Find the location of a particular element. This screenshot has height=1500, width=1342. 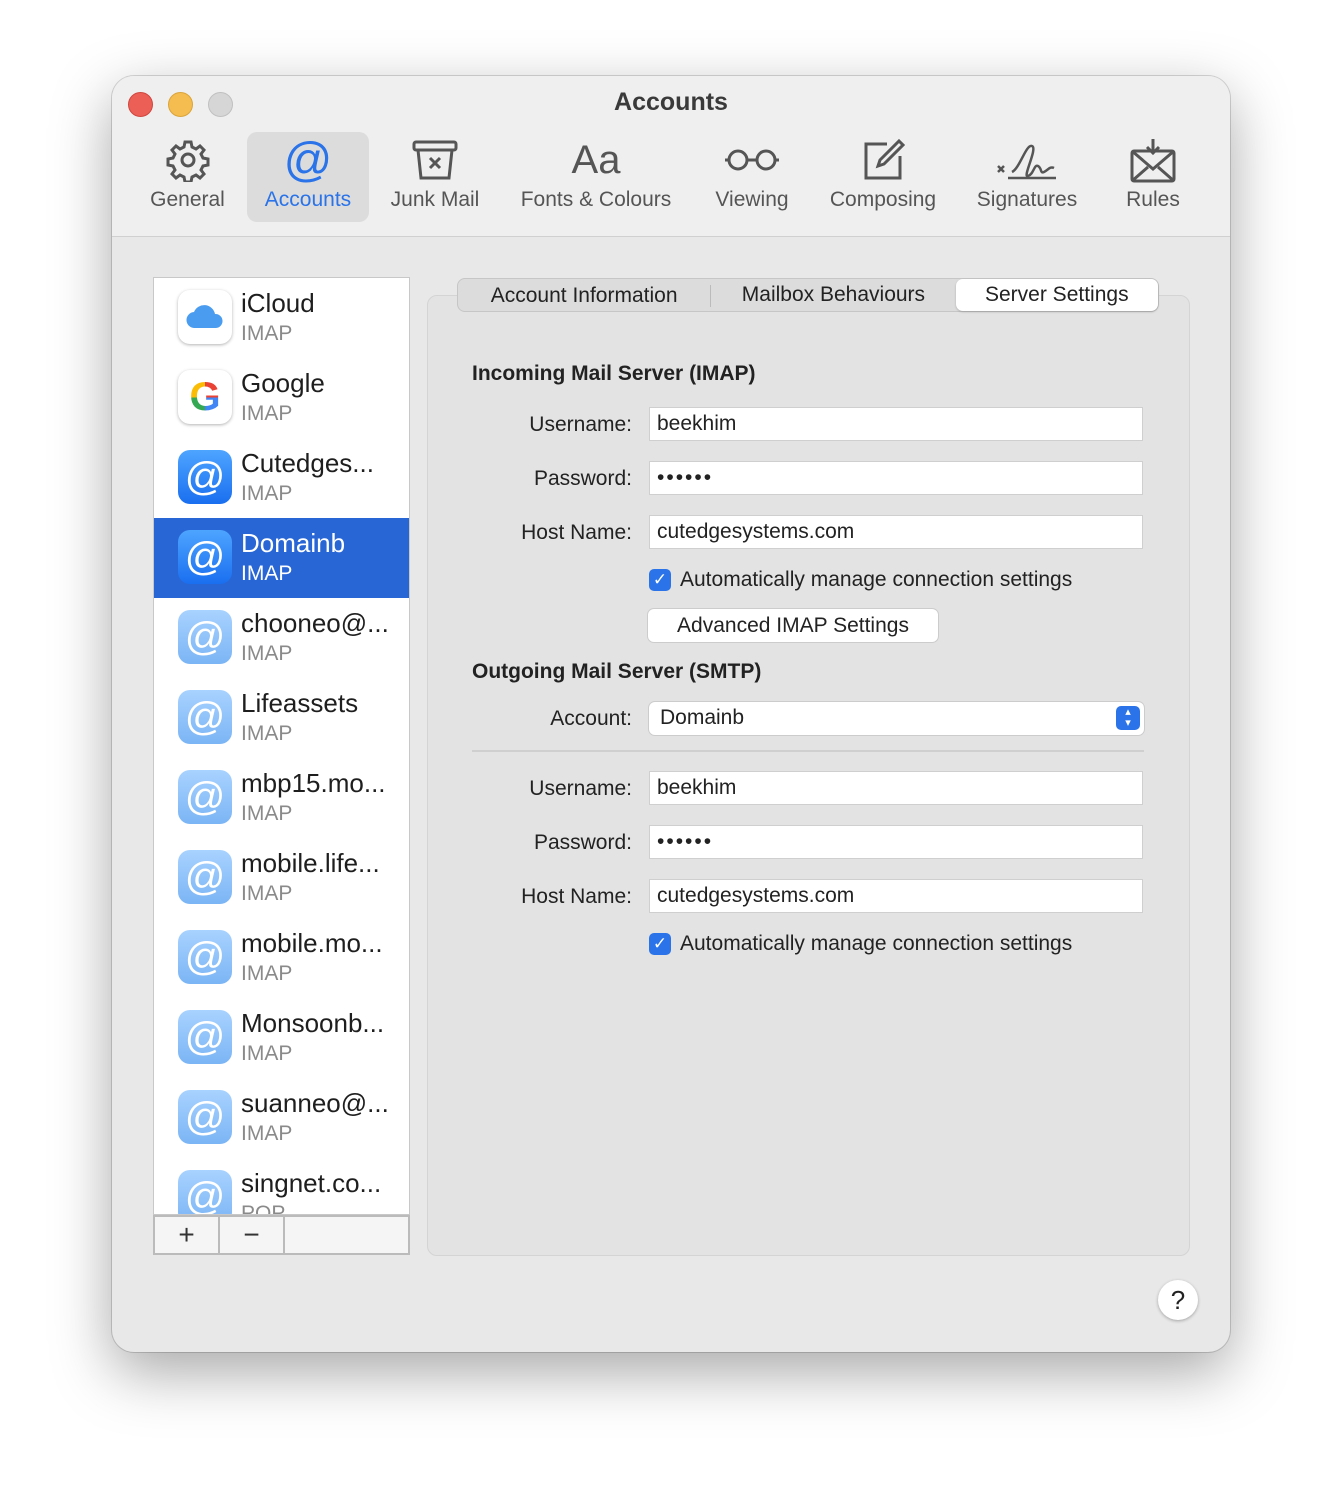

compose-icon is located at coordinates (883, 160).